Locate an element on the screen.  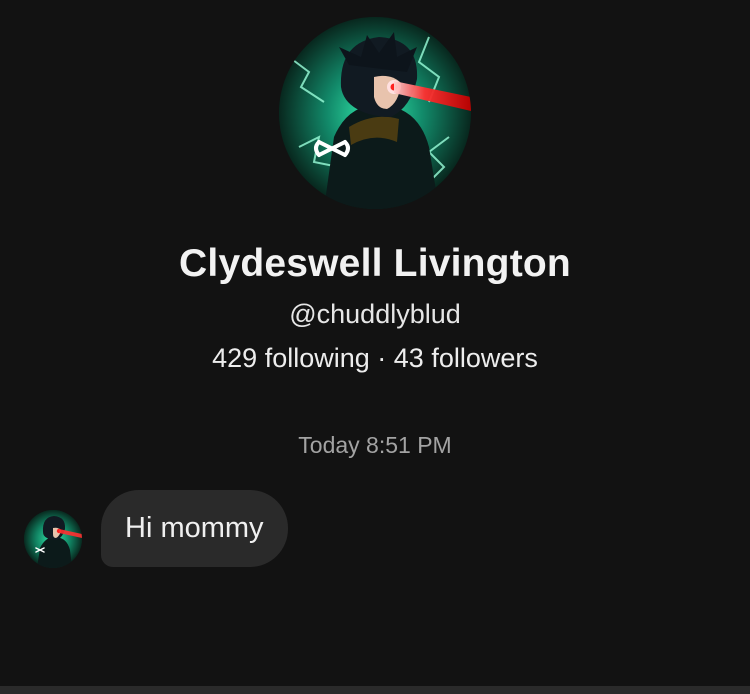
message-sender-avatar is located at coordinates (53, 539).